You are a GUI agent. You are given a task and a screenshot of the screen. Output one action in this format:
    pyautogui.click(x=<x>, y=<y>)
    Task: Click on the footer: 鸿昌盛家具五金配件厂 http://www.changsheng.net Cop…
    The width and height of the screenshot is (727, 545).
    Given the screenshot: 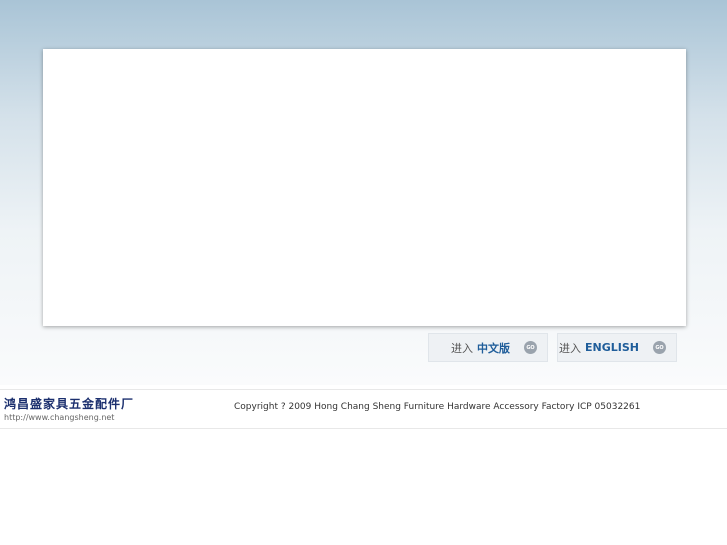 What is the action you would take?
    pyautogui.click(x=363, y=409)
    